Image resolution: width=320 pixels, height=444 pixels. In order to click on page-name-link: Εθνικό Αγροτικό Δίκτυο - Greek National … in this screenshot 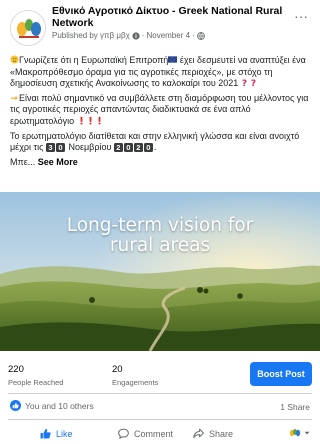, I will do `click(169, 17)`.